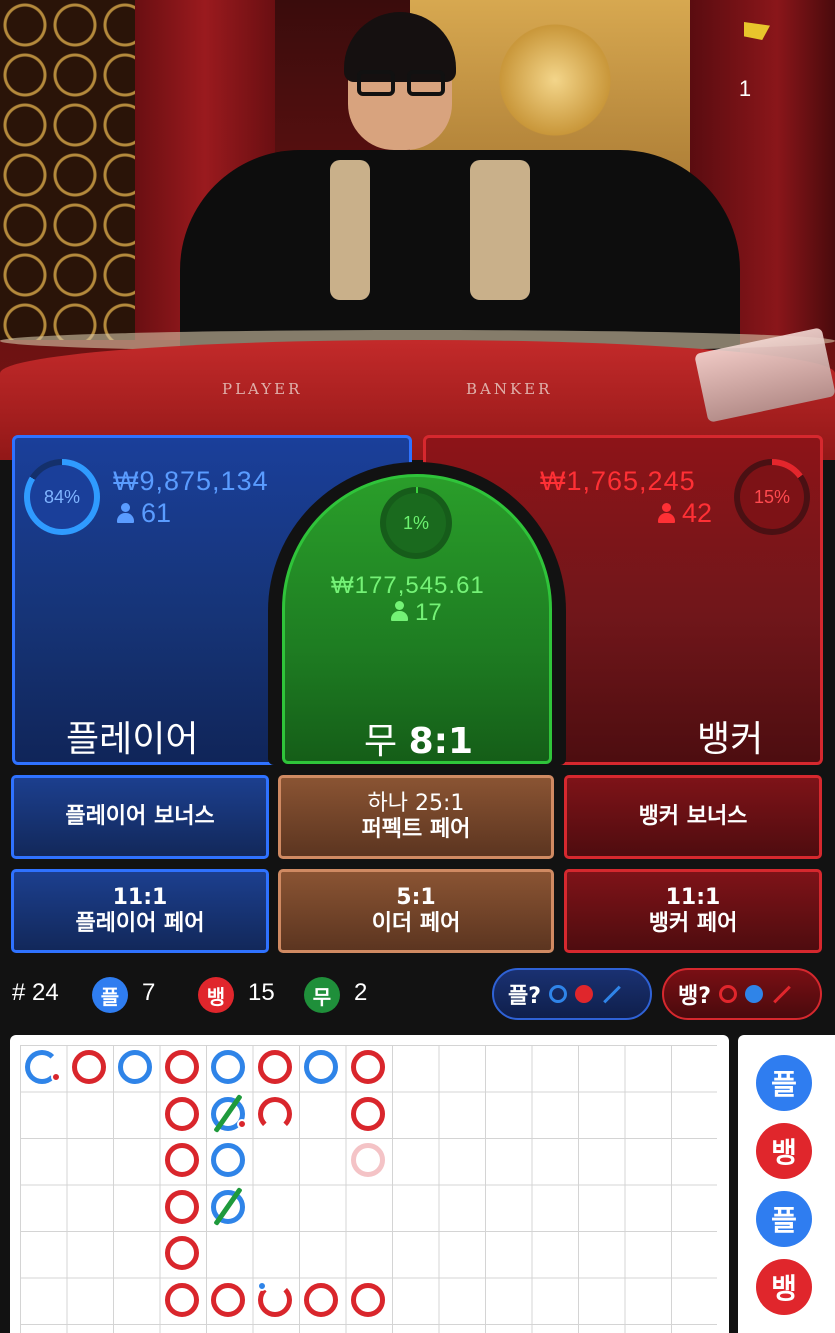  I want to click on banker-ask-label: 뱅?, so click(695, 996).